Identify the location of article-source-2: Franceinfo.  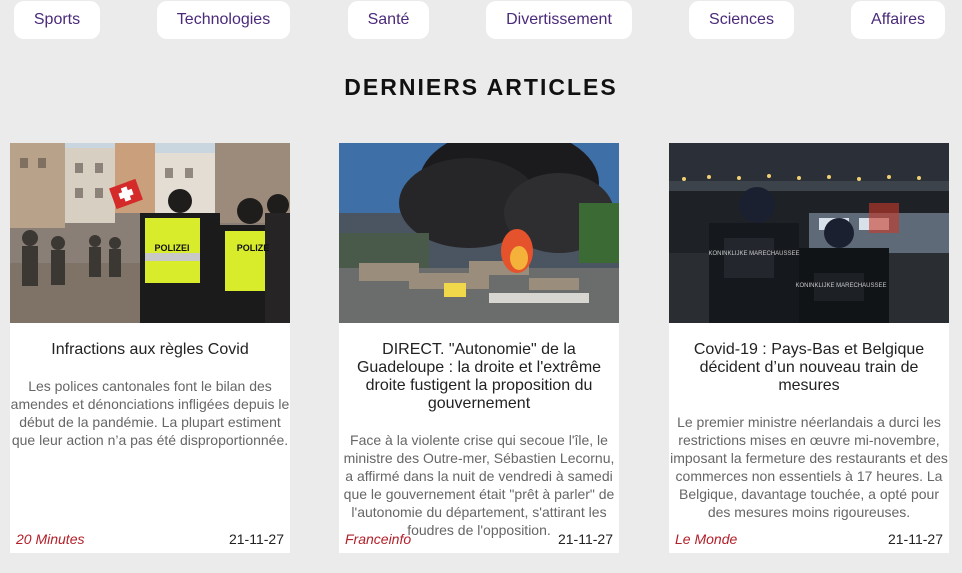
(378, 539).